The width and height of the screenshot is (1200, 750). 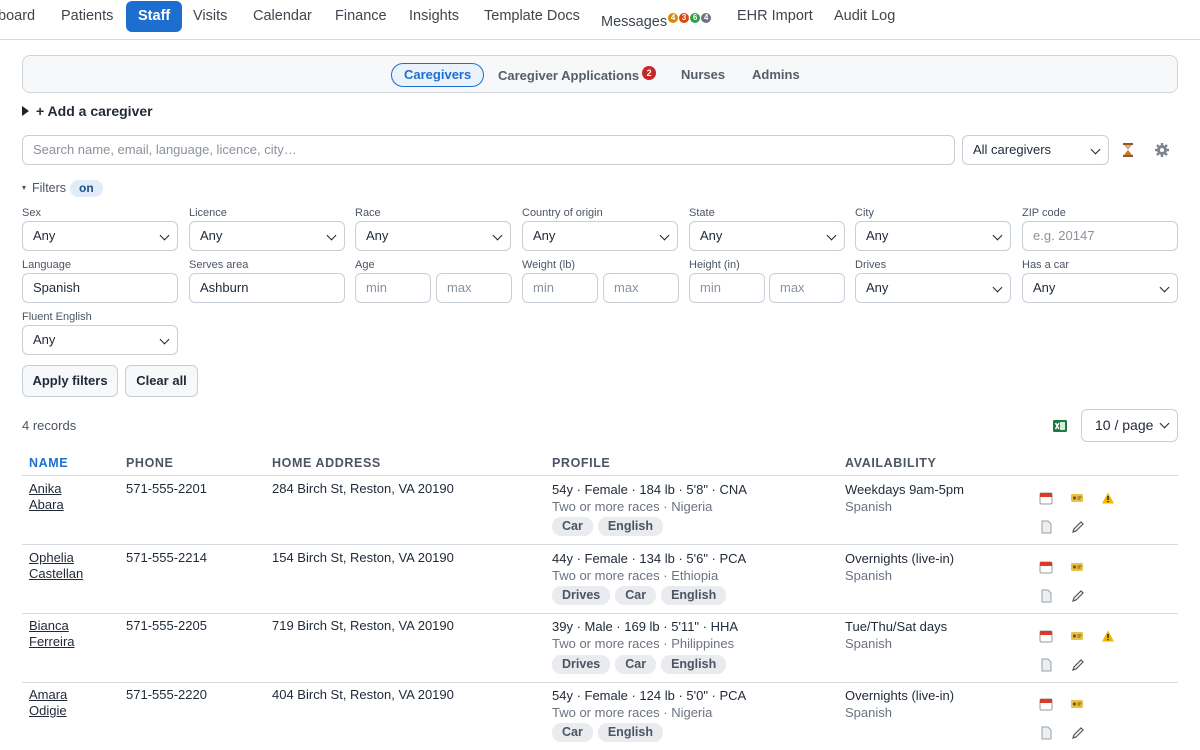 I want to click on weight-min-input: min, so click(x=560, y=288).